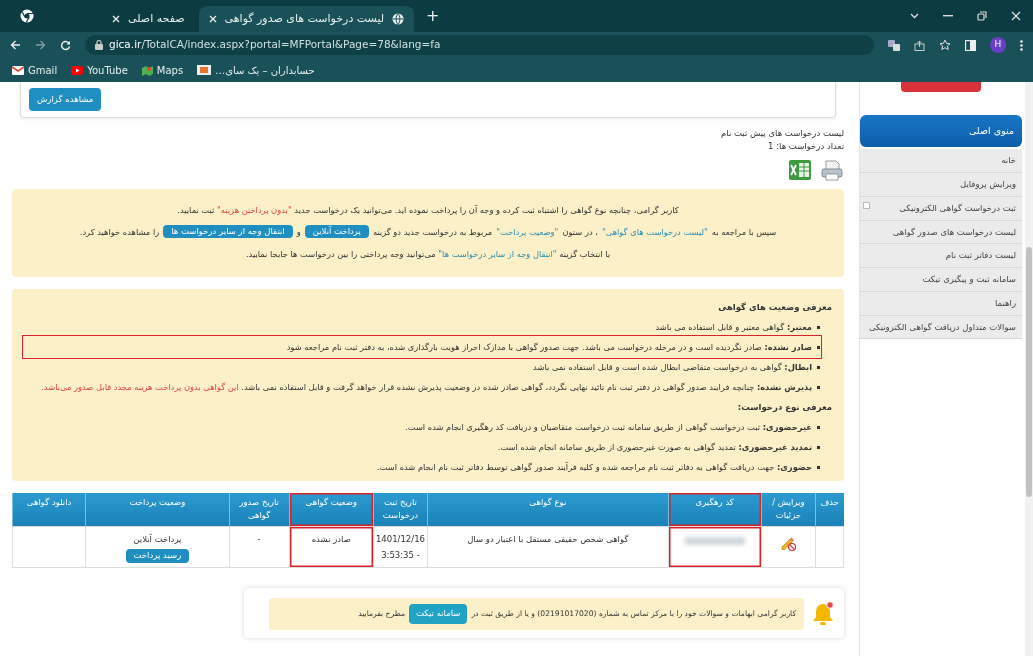  Describe the element at coordinates (400, 555) in the screenshot. I see `table-cell-text: 3:53:35 -` at that location.